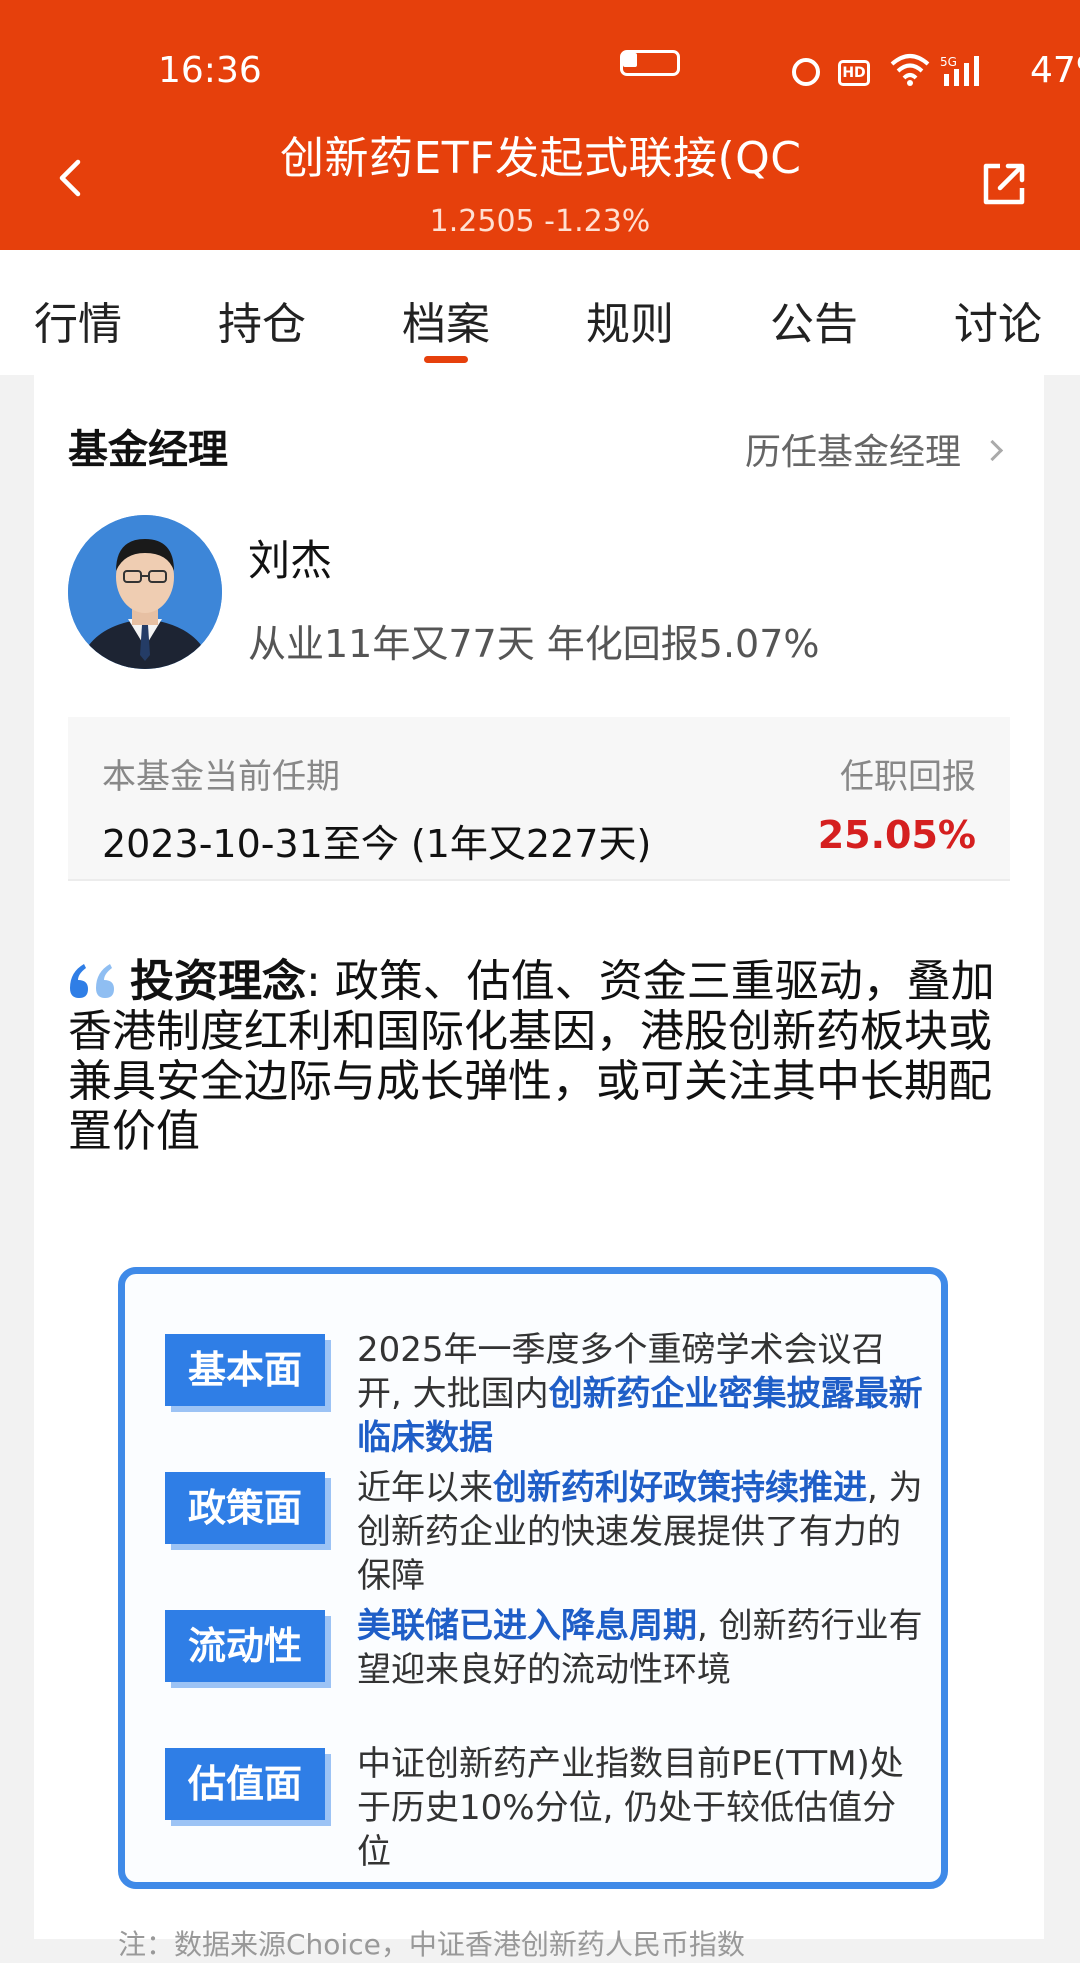 This screenshot has width=1080, height=1963. What do you see at coordinates (1004, 184) in the screenshot?
I see `share-icon` at bounding box center [1004, 184].